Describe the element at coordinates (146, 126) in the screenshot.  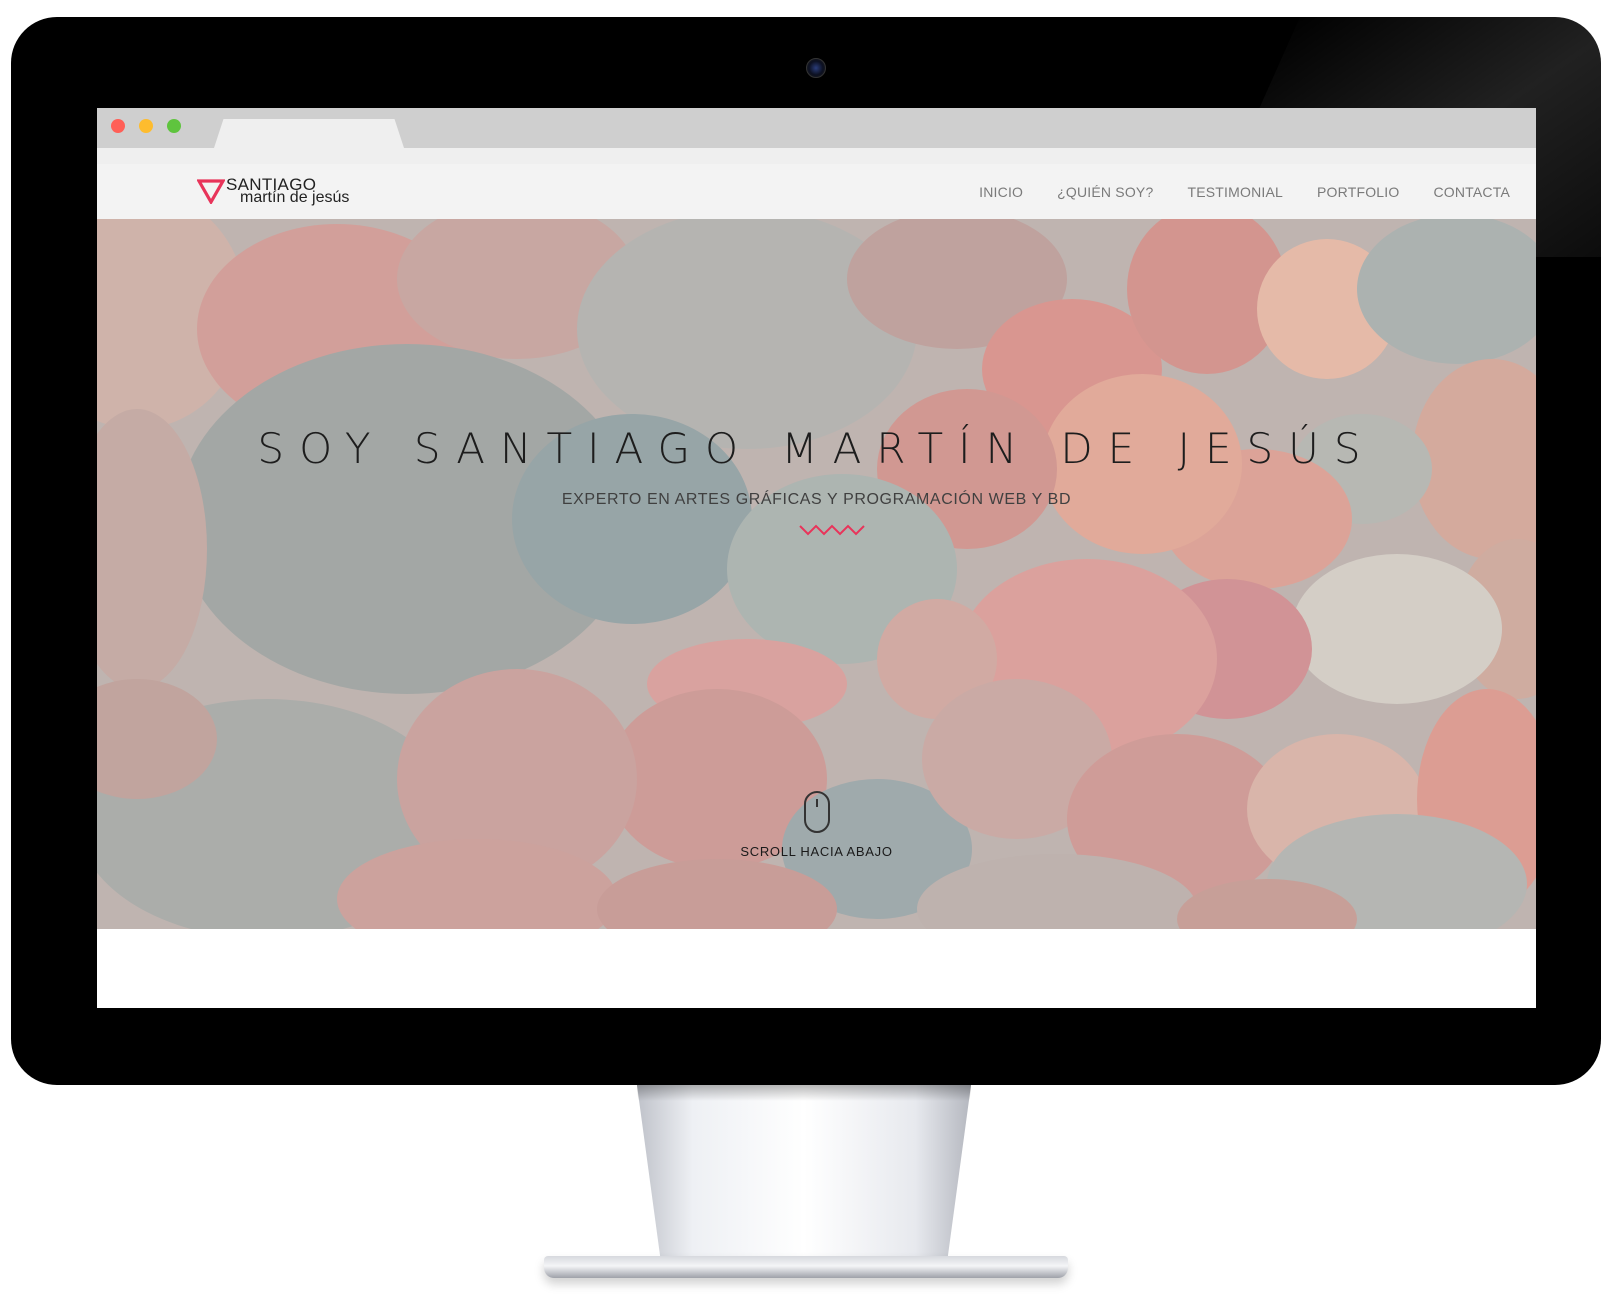
I see `minimize-window-button` at that location.